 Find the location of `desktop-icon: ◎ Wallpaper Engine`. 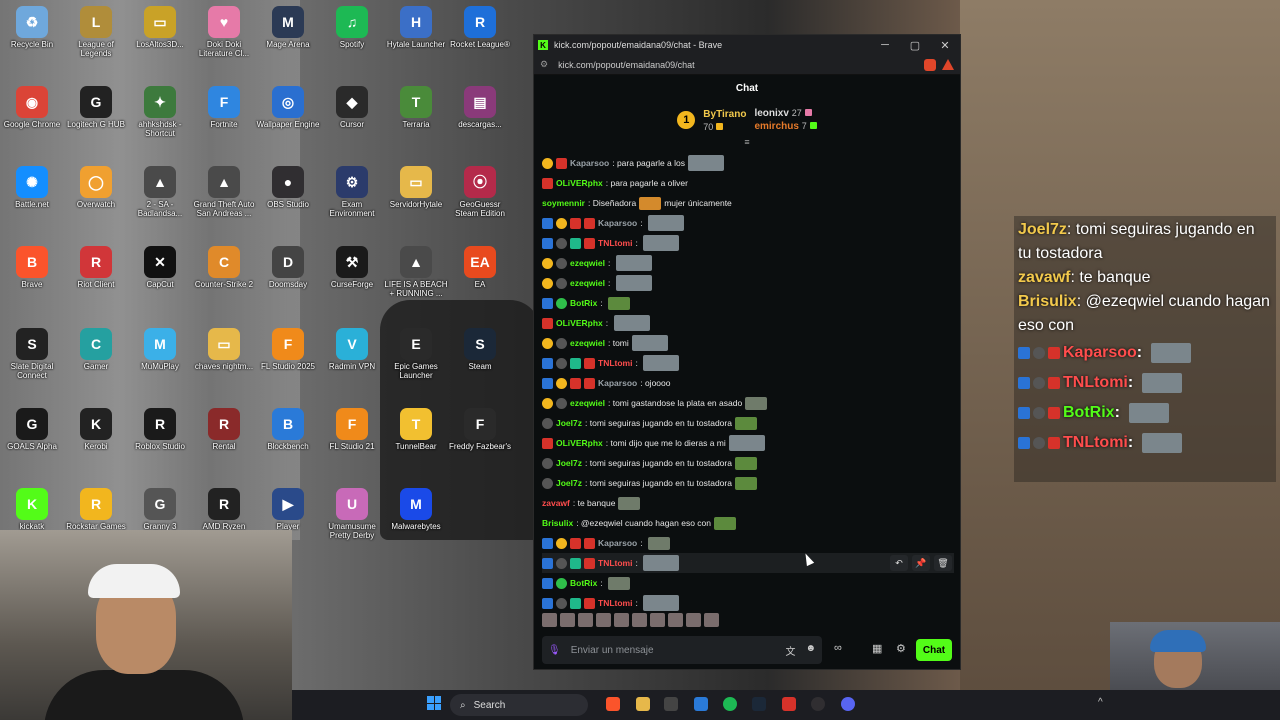

desktop-icon: ◎ Wallpaper Engine is located at coordinates (288, 106).